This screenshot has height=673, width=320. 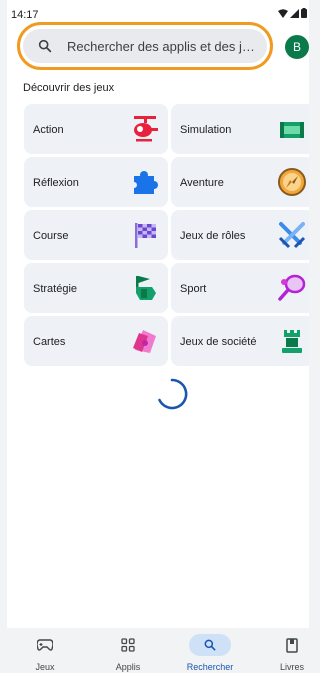 I want to click on stadium-icon, so click(x=292, y=130).